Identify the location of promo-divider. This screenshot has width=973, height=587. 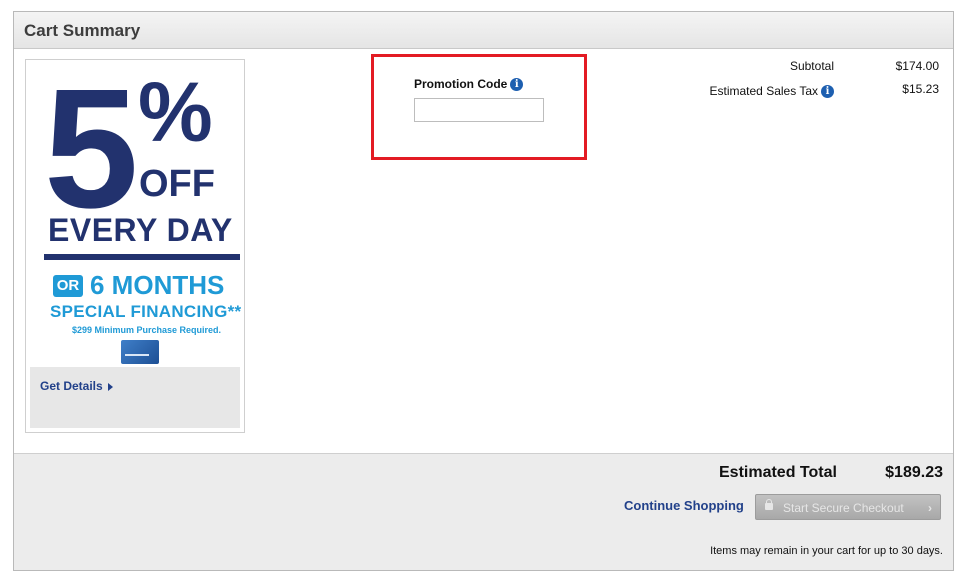
(142, 257).